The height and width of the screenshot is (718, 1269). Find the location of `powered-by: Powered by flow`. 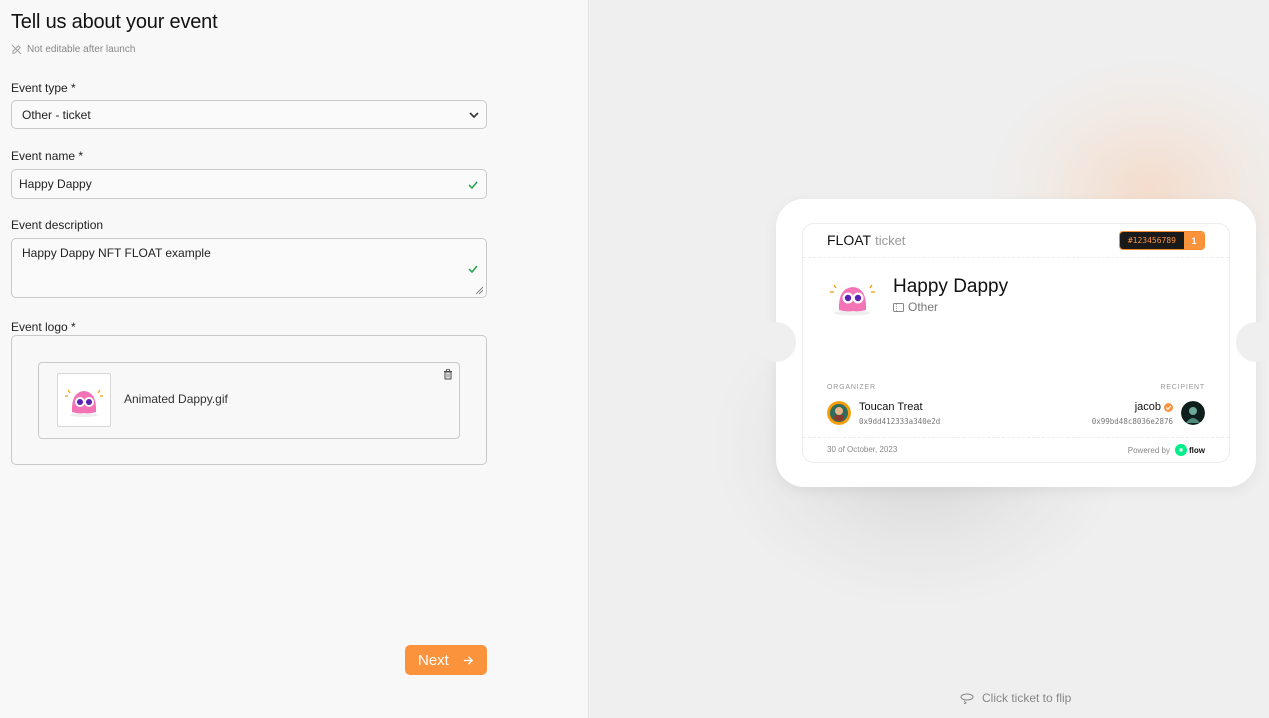

powered-by: Powered by flow is located at coordinates (1166, 450).